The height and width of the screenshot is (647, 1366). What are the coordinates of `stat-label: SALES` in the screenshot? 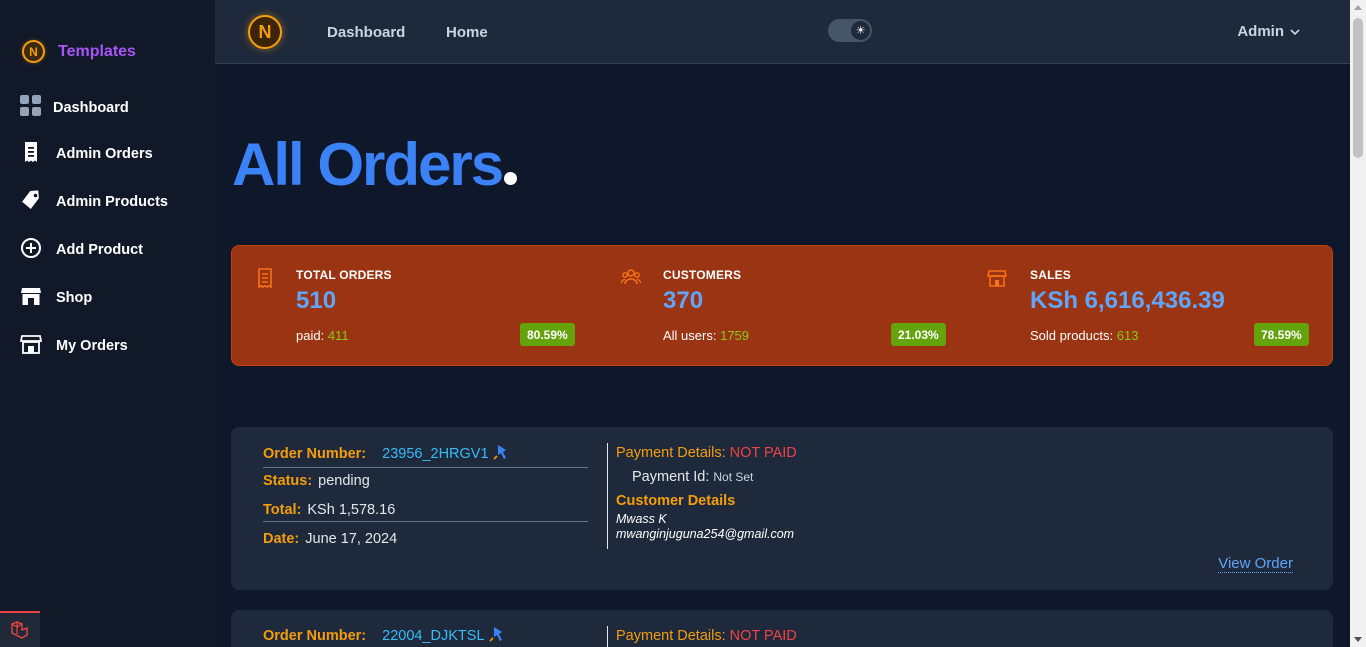 It's located at (1051, 275).